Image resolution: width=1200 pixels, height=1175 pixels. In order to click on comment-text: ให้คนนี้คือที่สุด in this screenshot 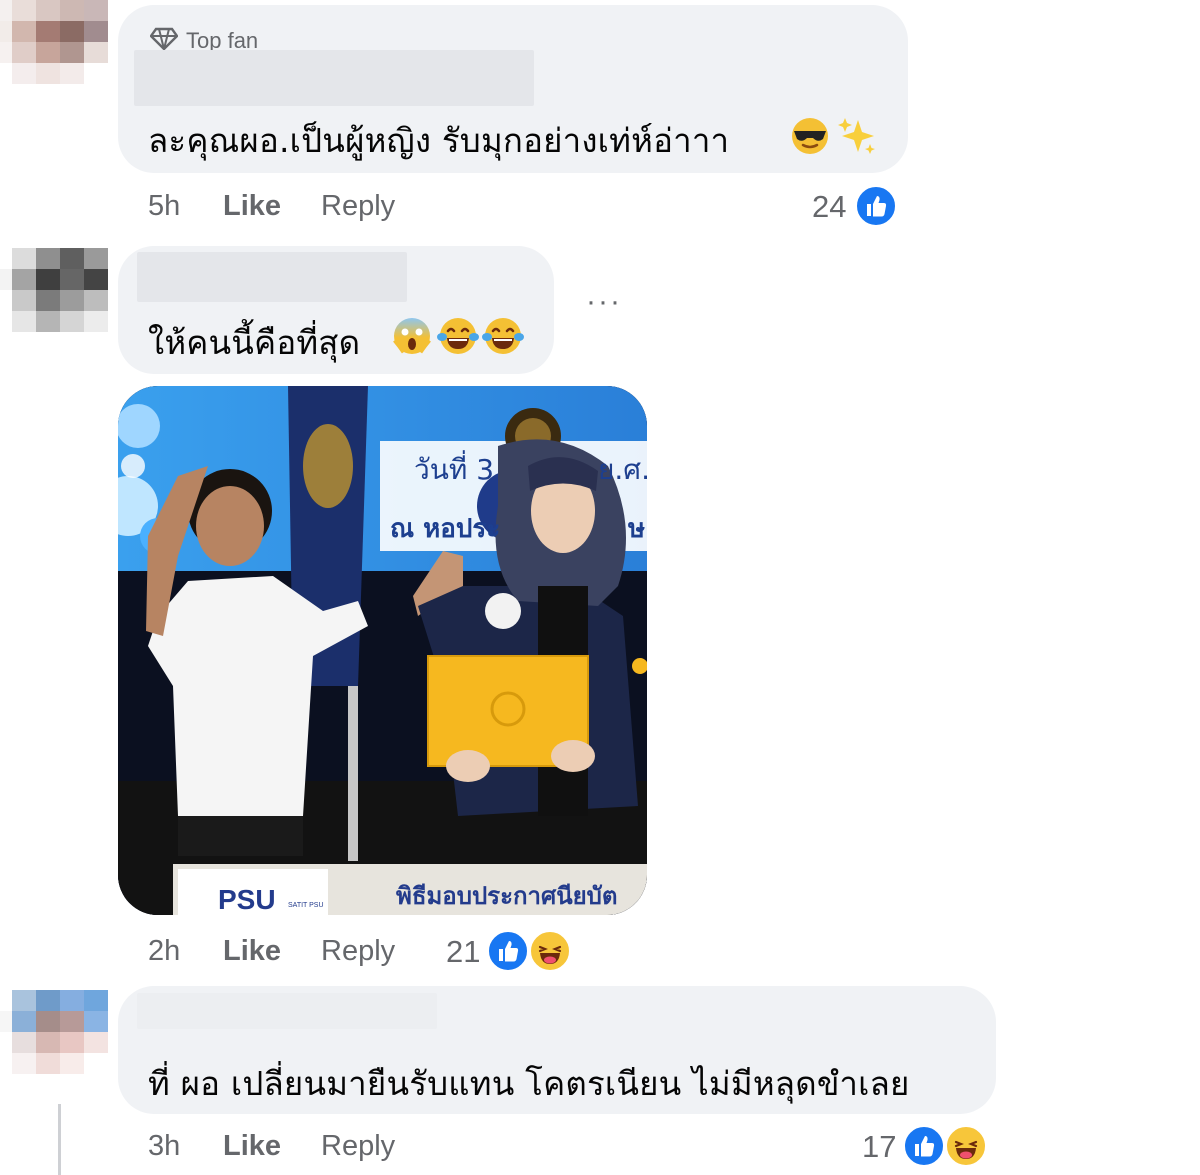, I will do `click(254, 342)`.